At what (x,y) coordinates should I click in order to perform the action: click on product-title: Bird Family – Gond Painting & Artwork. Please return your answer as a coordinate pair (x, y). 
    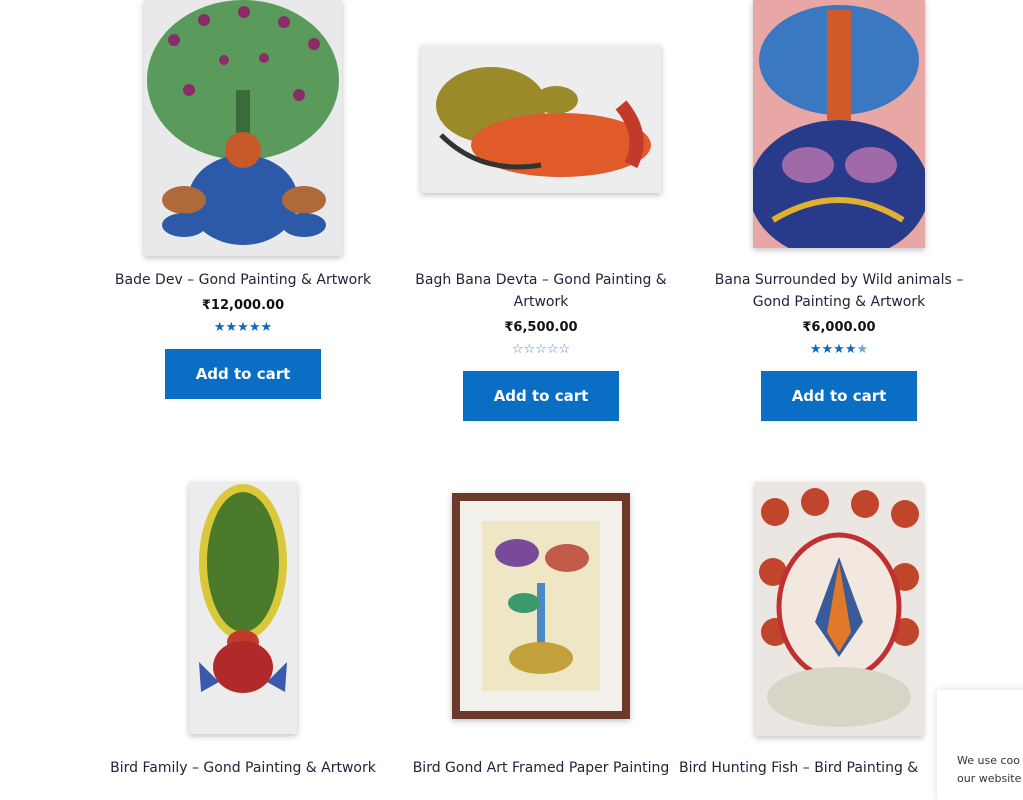
    Looking at the image, I should click on (243, 768).